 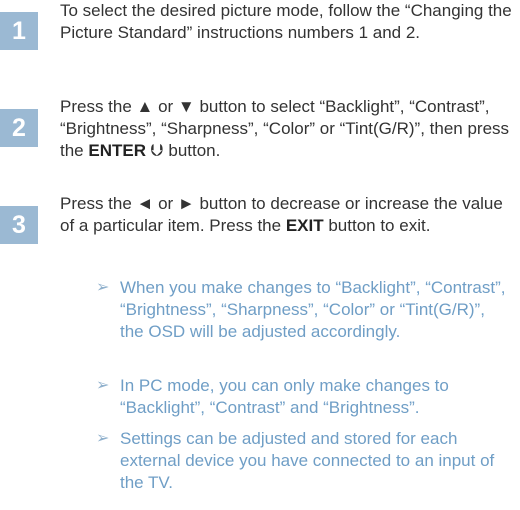 I want to click on step-text-after: button to exit., so click(x=377, y=225).